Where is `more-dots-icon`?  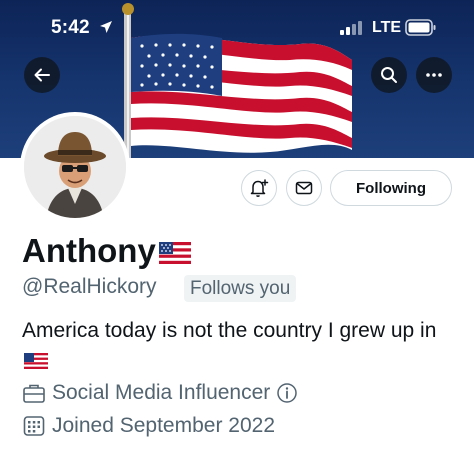
more-dots-icon is located at coordinates (434, 75).